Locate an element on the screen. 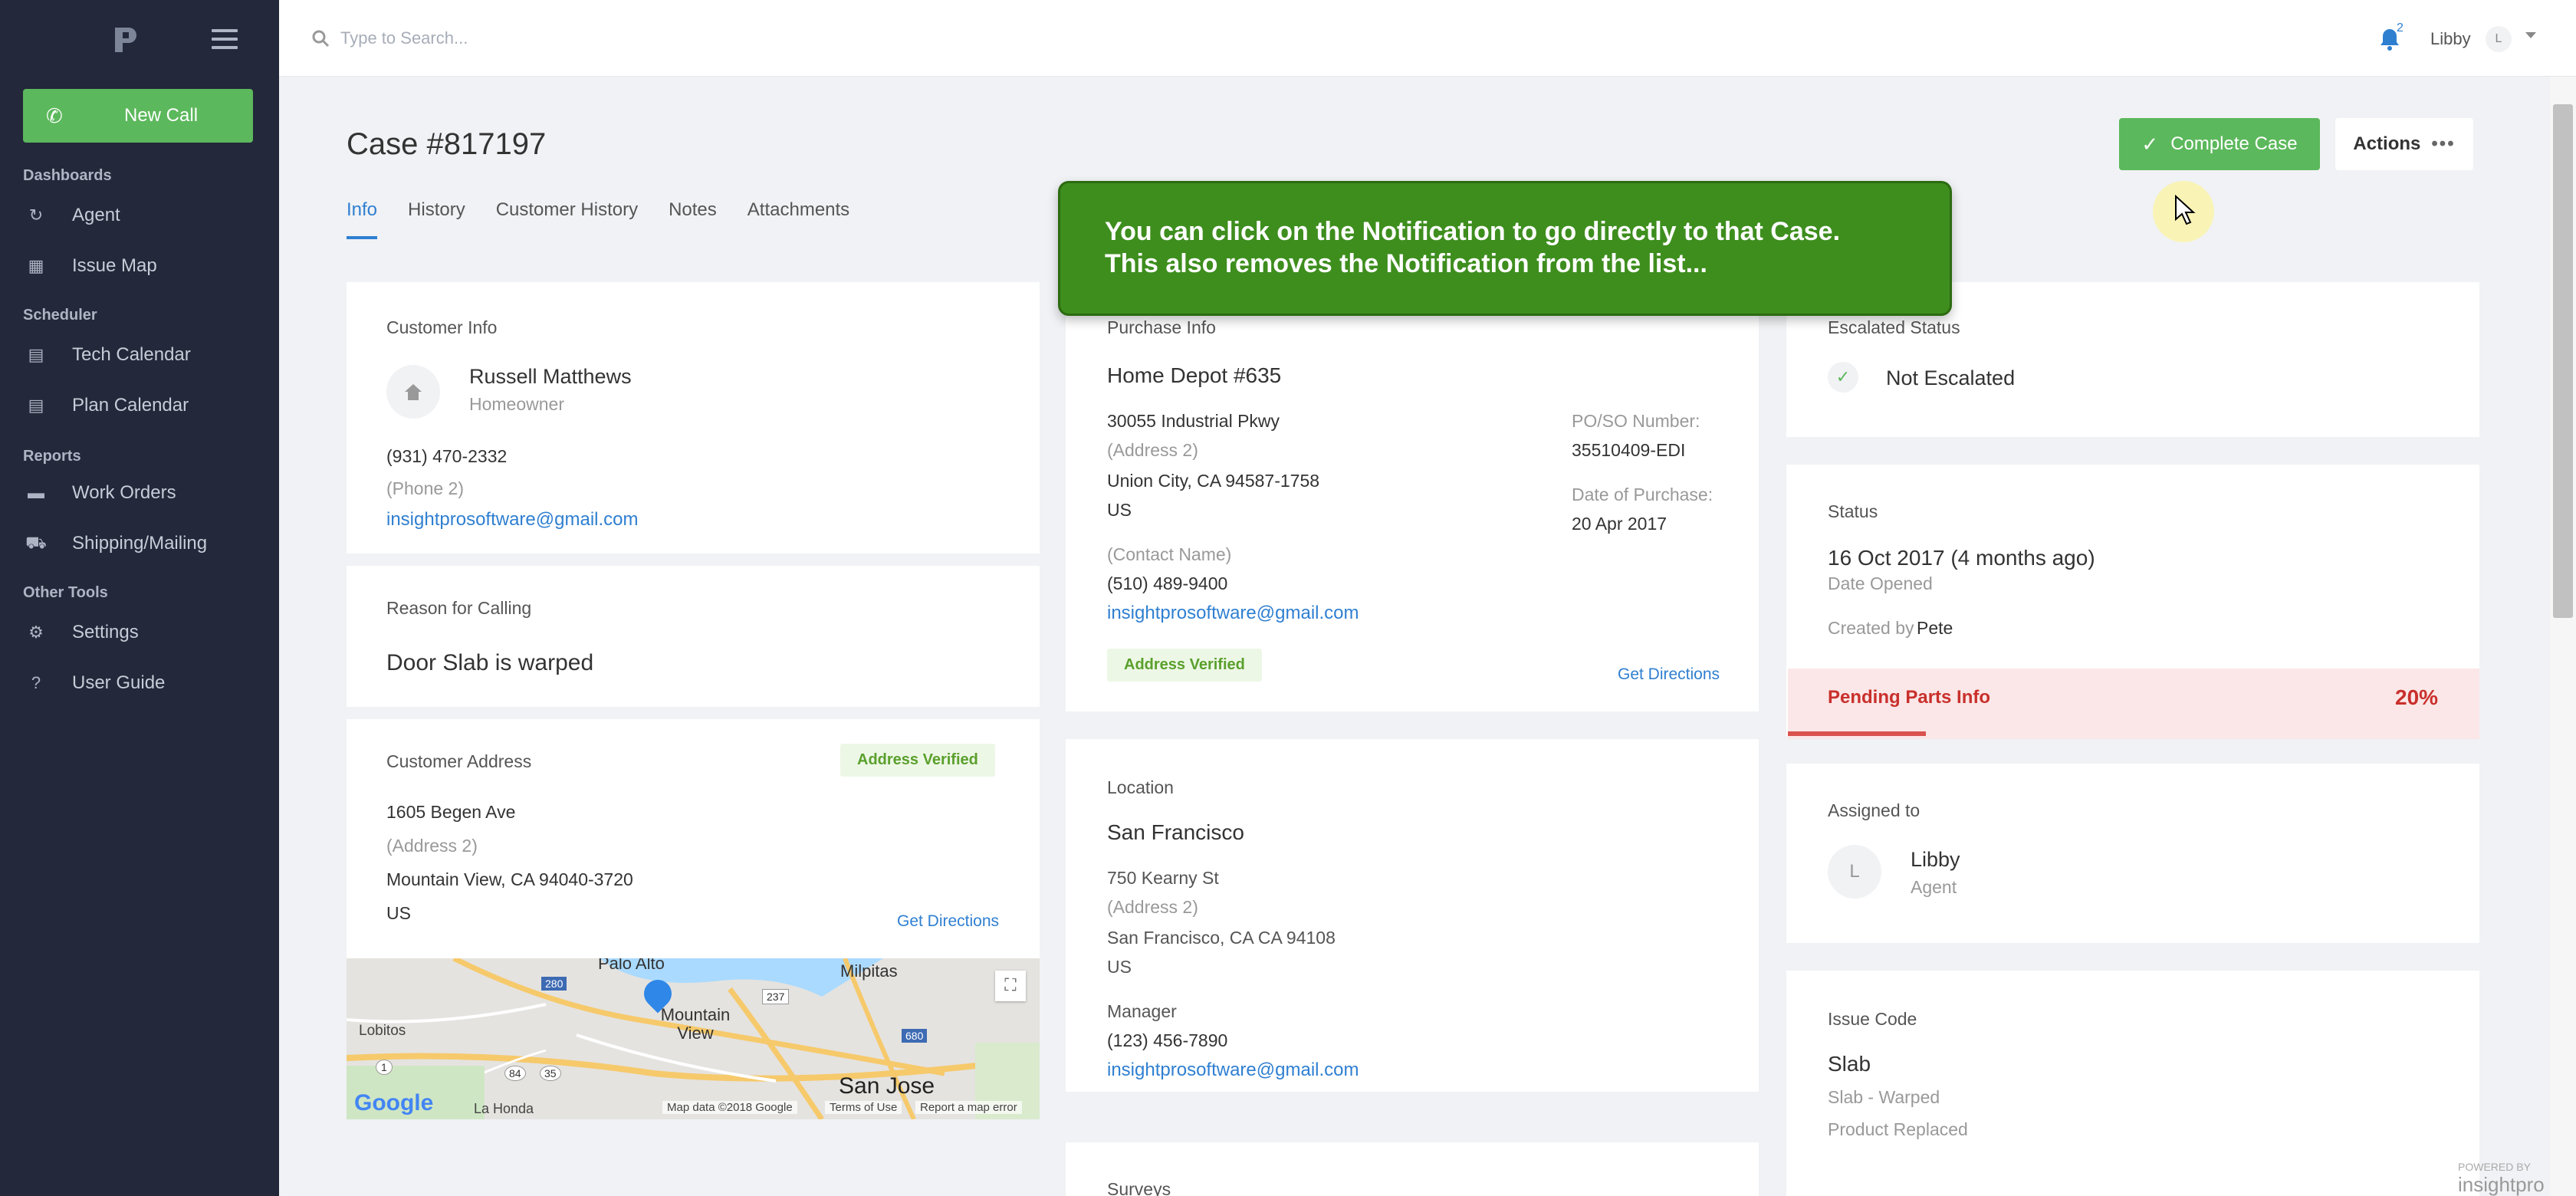  address-line1: 1605 Begen Ave is located at coordinates (451, 812).